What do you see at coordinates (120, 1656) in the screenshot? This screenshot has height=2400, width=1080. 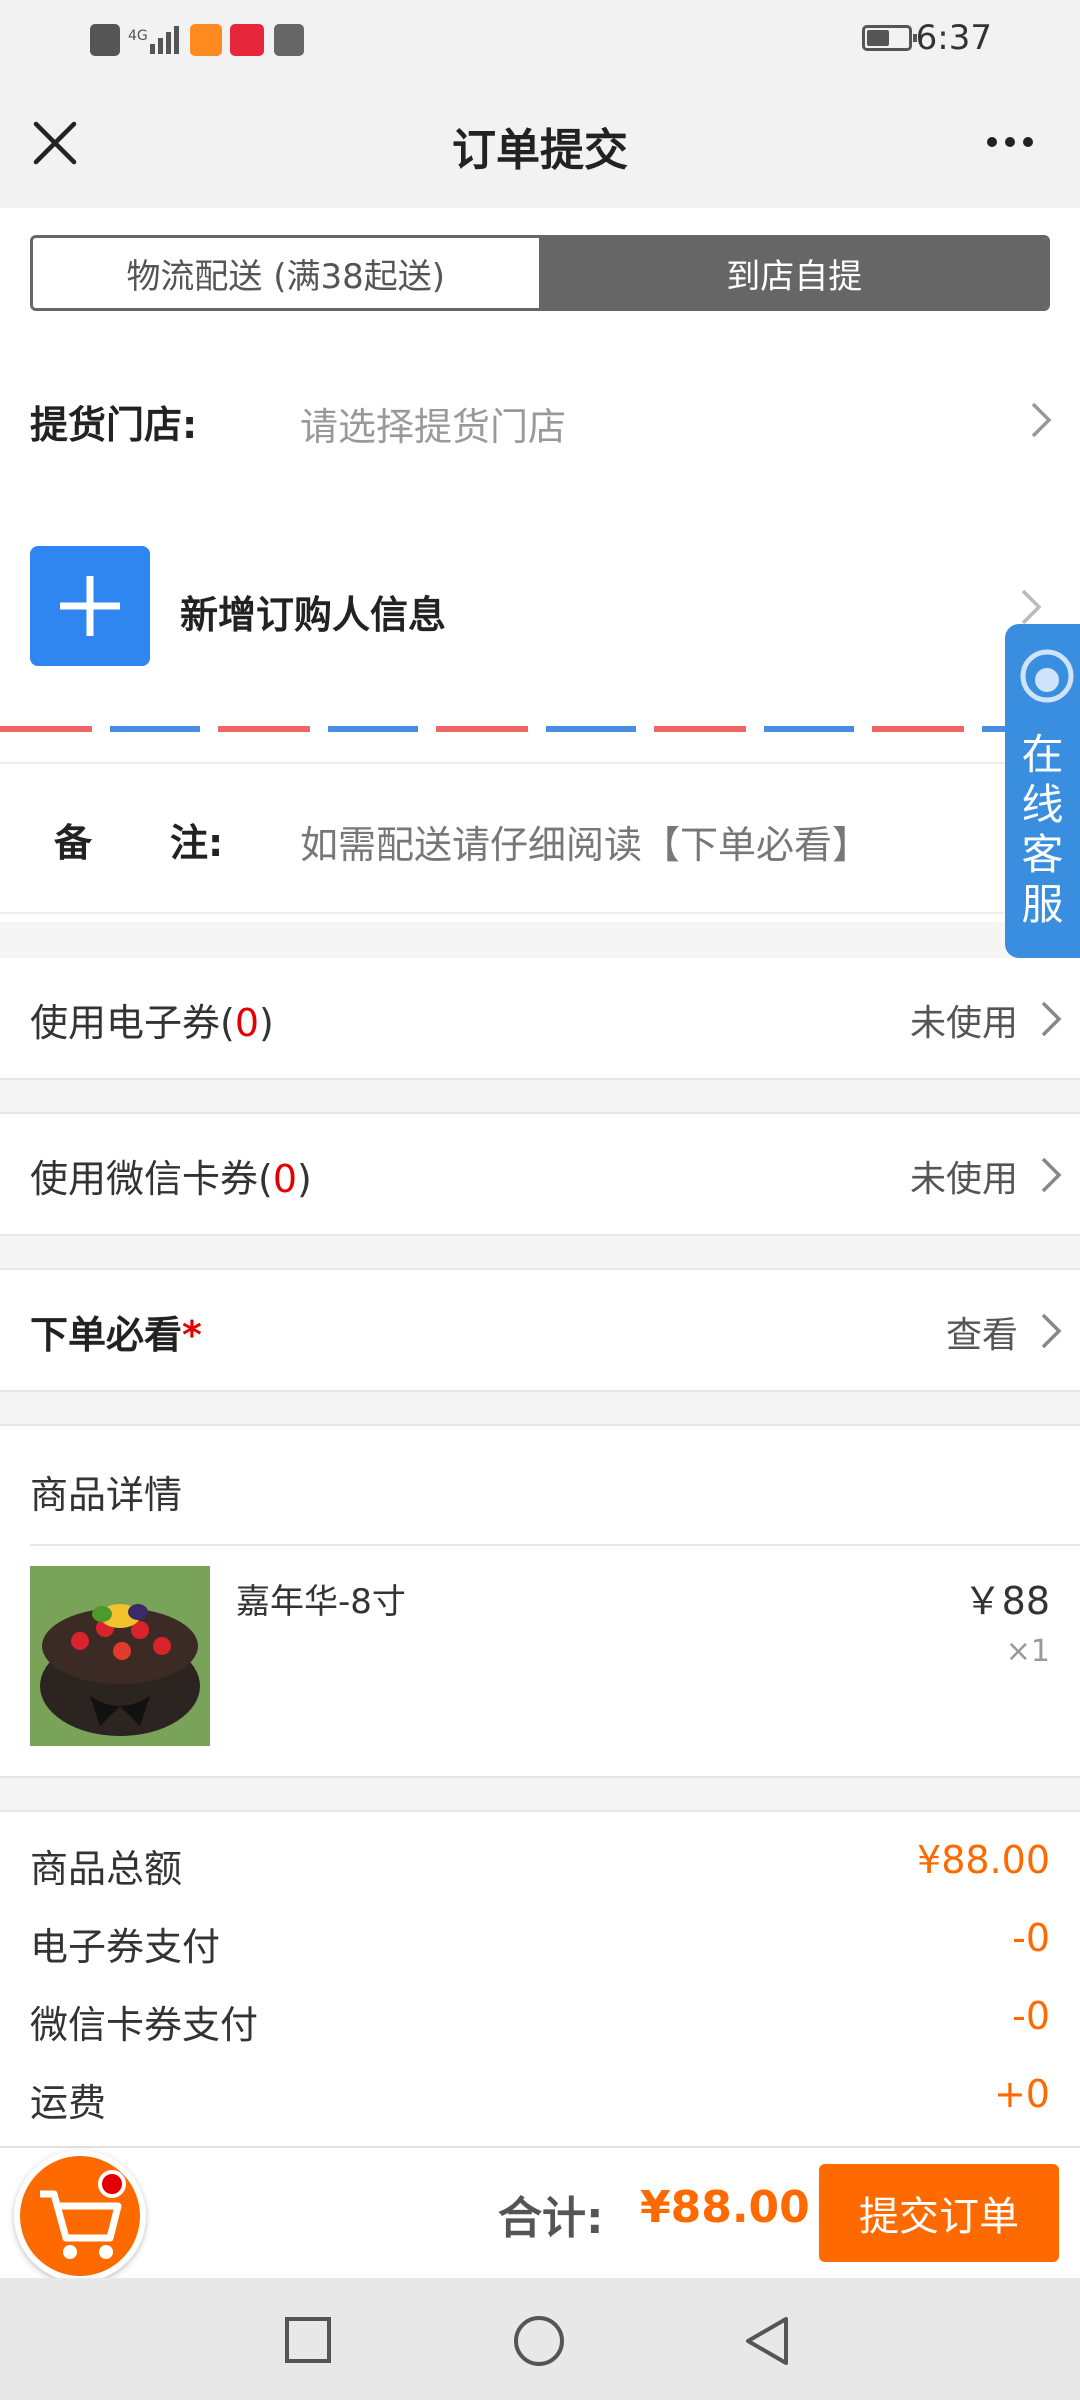 I see `product-image` at bounding box center [120, 1656].